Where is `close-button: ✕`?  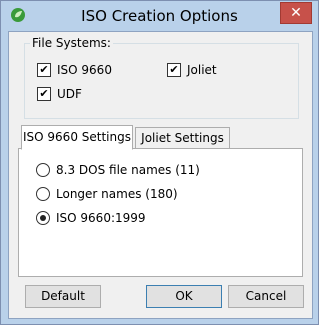 close-button: ✕ is located at coordinates (296, 13).